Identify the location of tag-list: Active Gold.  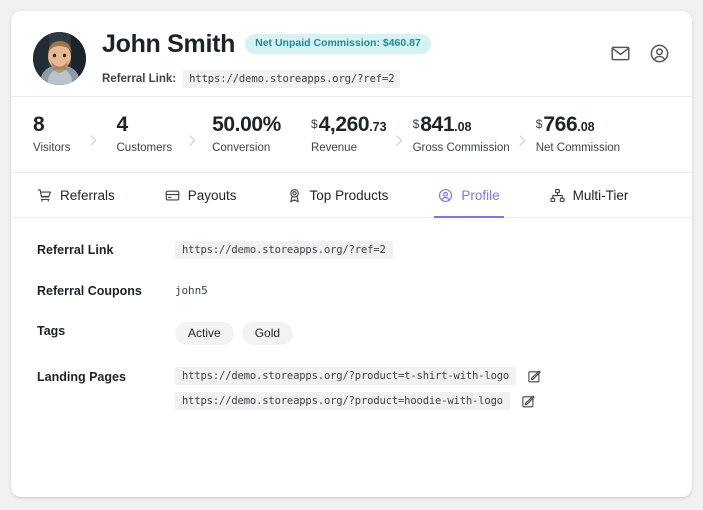
(422, 333).